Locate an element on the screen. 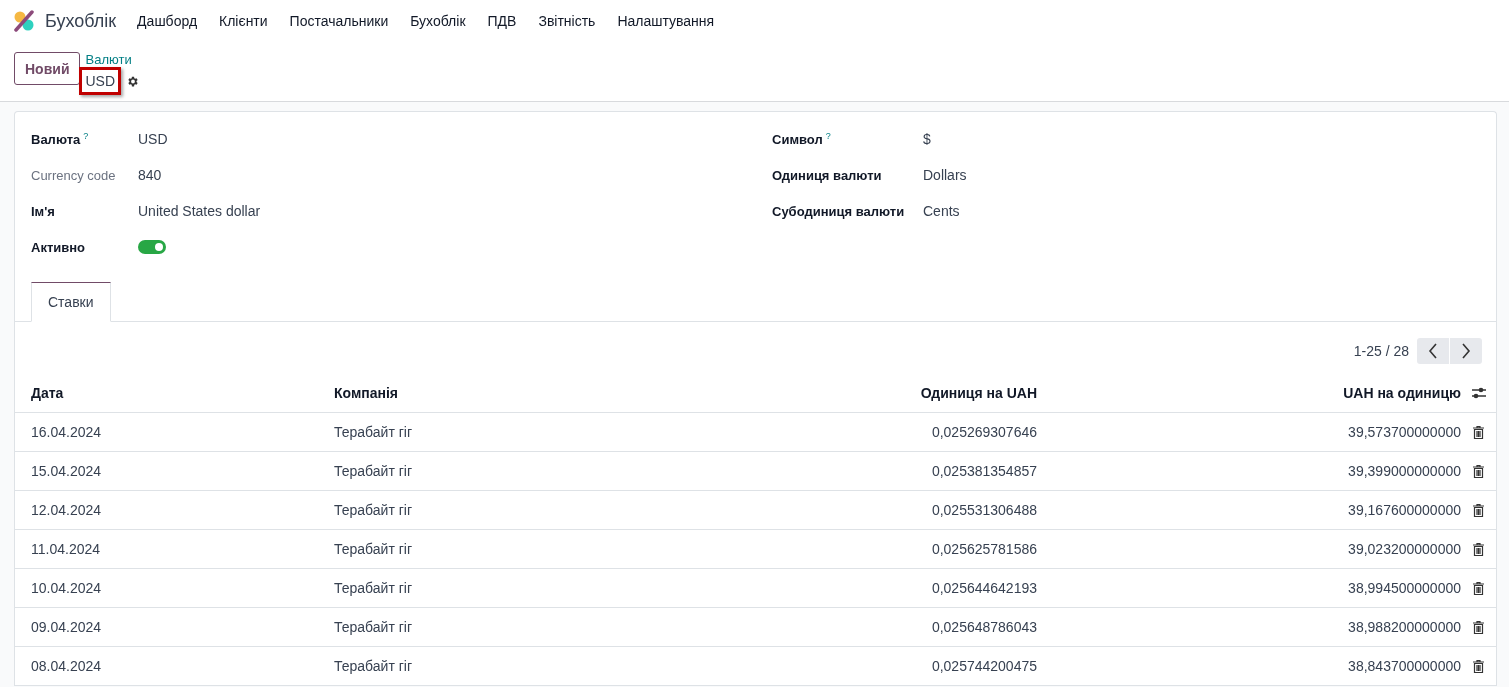  column-header: UAH на одиницю is located at coordinates (1402, 393).